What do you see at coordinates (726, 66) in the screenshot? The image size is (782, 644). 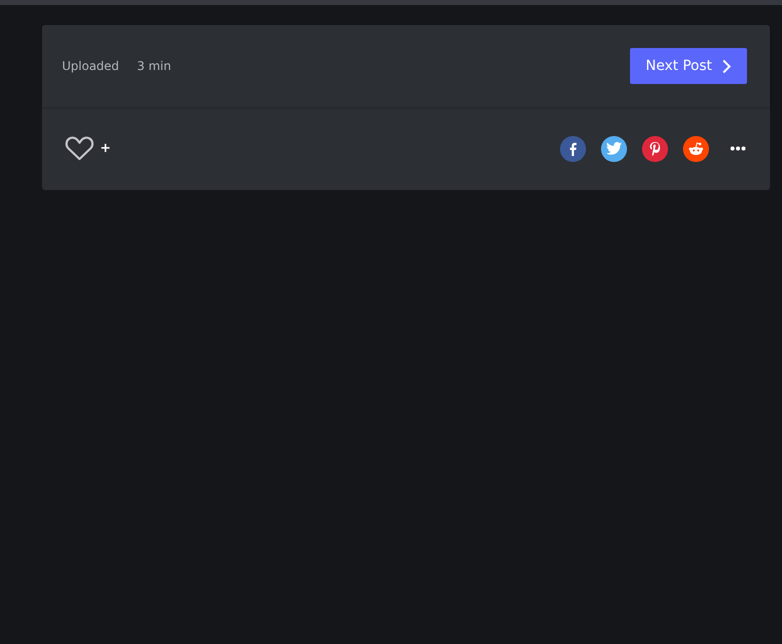 I see `chevron-right-icon` at bounding box center [726, 66].